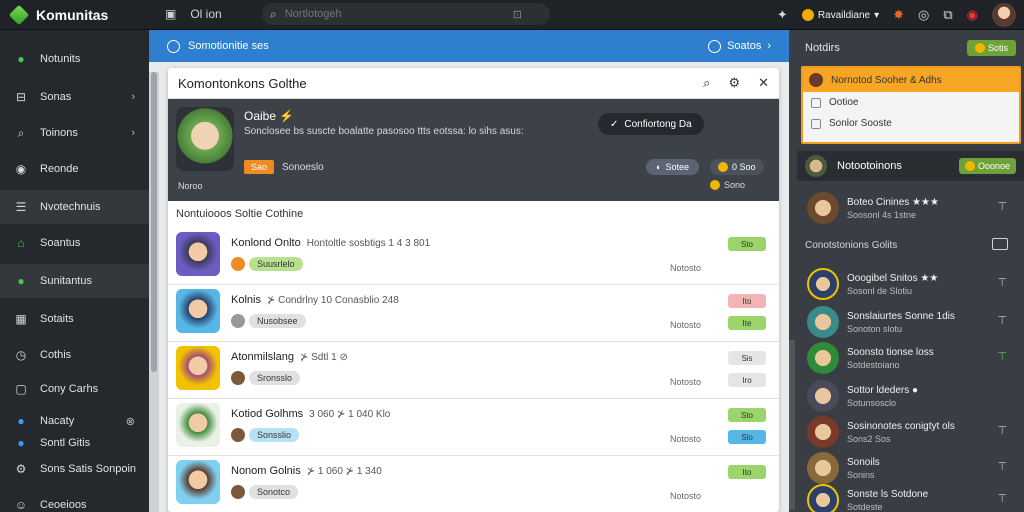 The height and width of the screenshot is (512, 1024). Describe the element at coordinates (74, 97) in the screenshot. I see `sidebar-item-1: ⊟ Sonas ›` at that location.